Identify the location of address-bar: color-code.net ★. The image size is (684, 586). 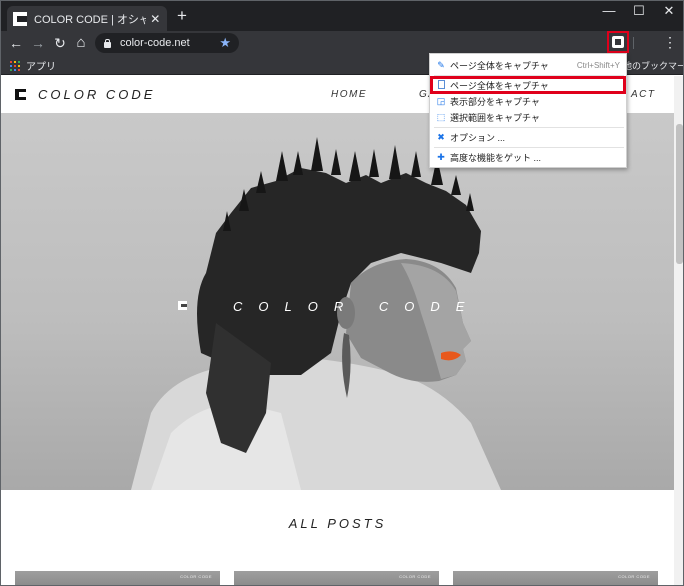
(167, 43).